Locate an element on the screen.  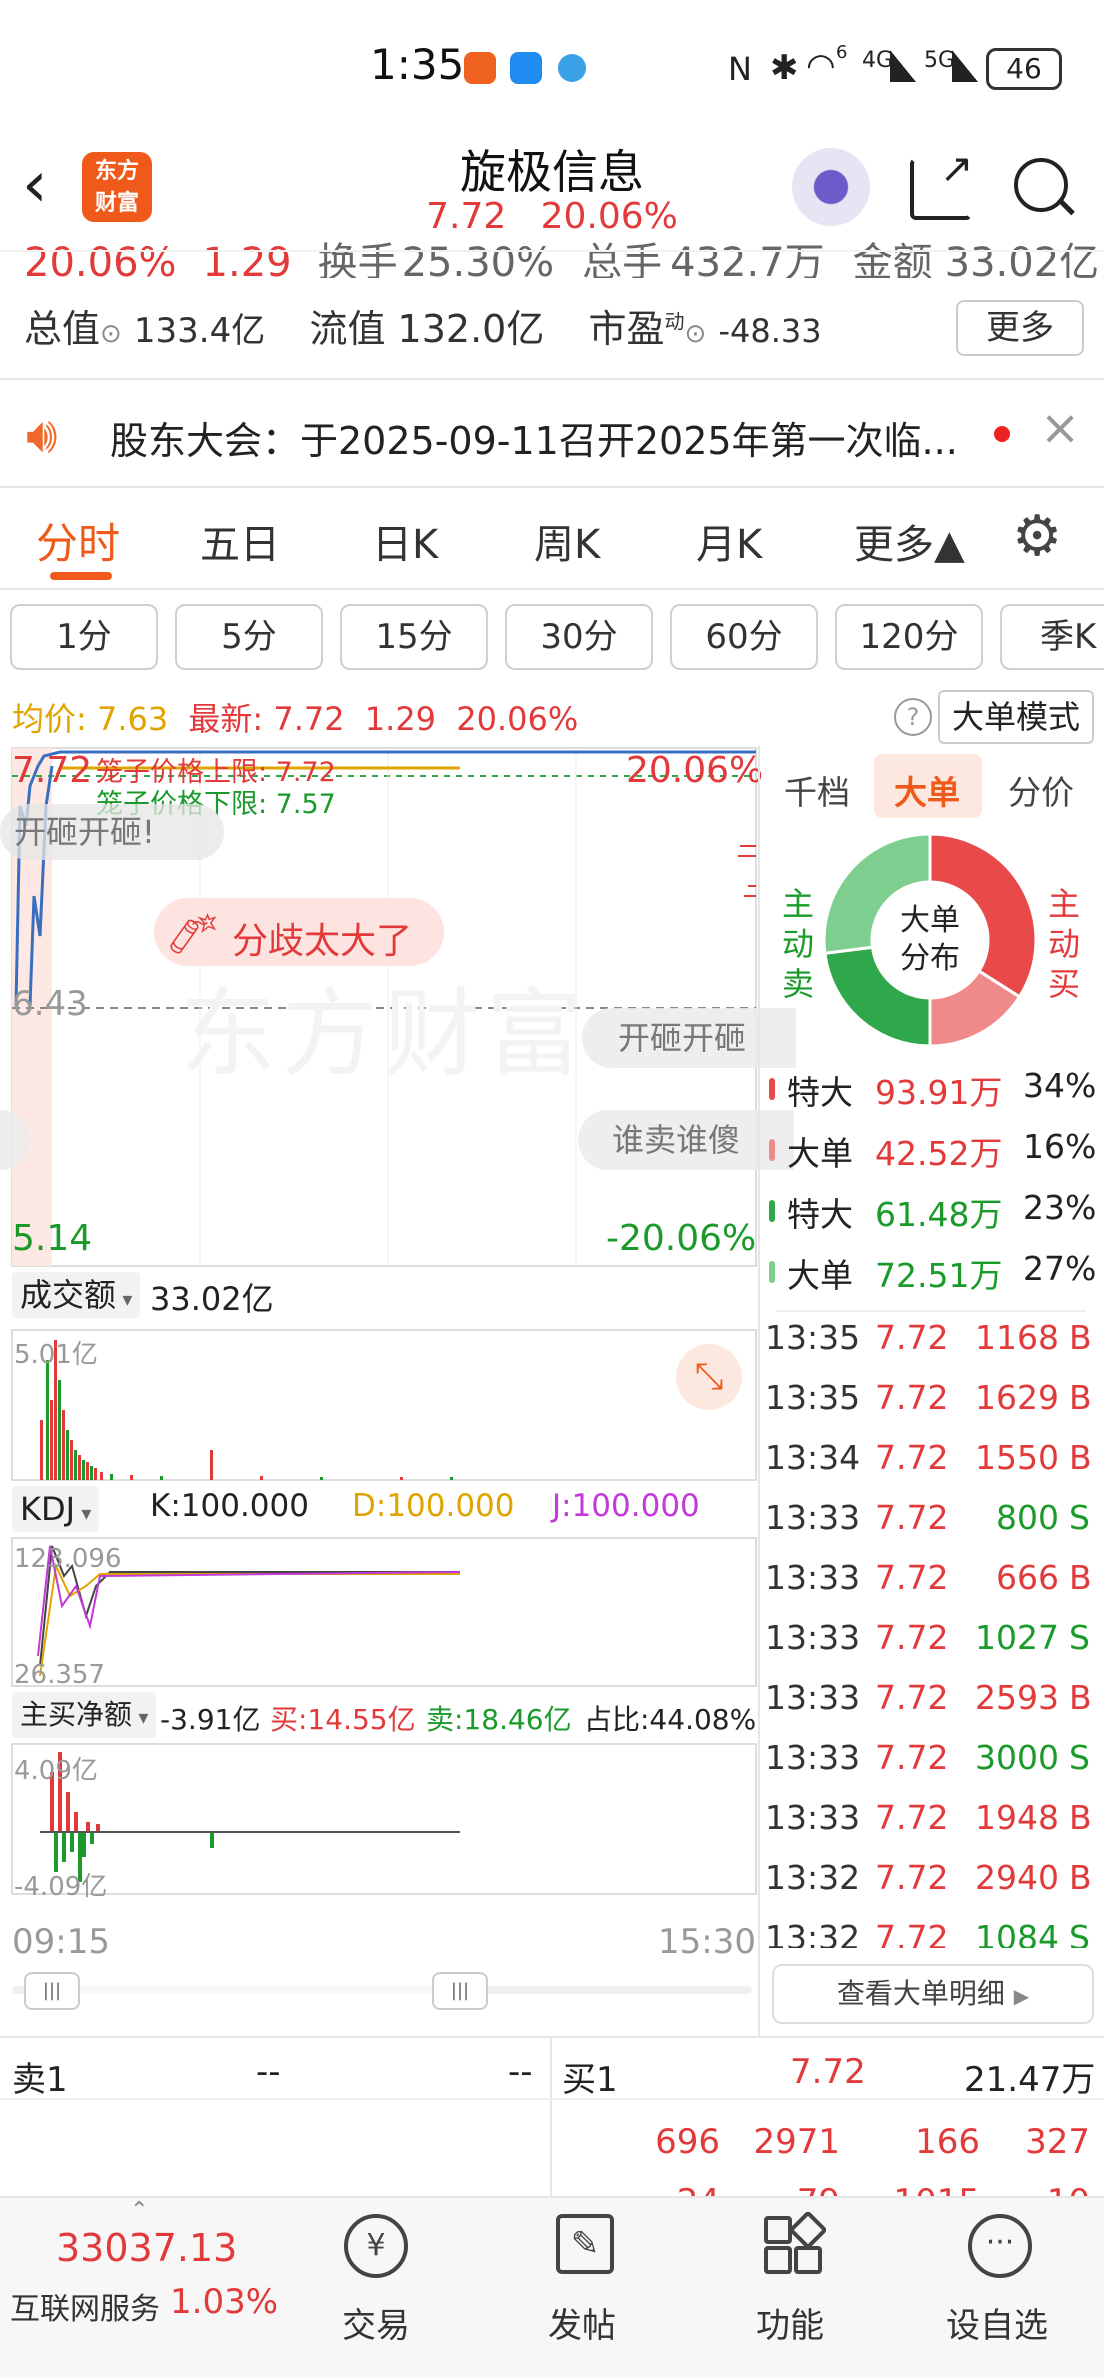
volume-selector: 成交额 ▾ is located at coordinates (76, 1295).